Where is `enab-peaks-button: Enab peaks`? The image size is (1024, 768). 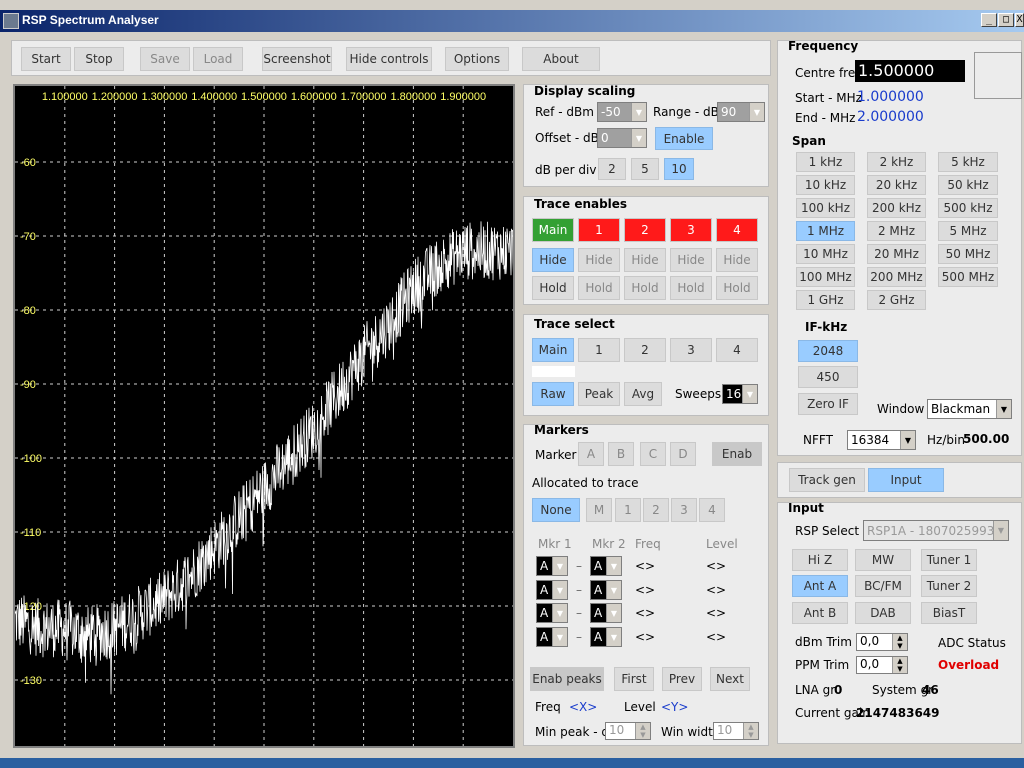
enab-peaks-button: Enab peaks is located at coordinates (567, 679).